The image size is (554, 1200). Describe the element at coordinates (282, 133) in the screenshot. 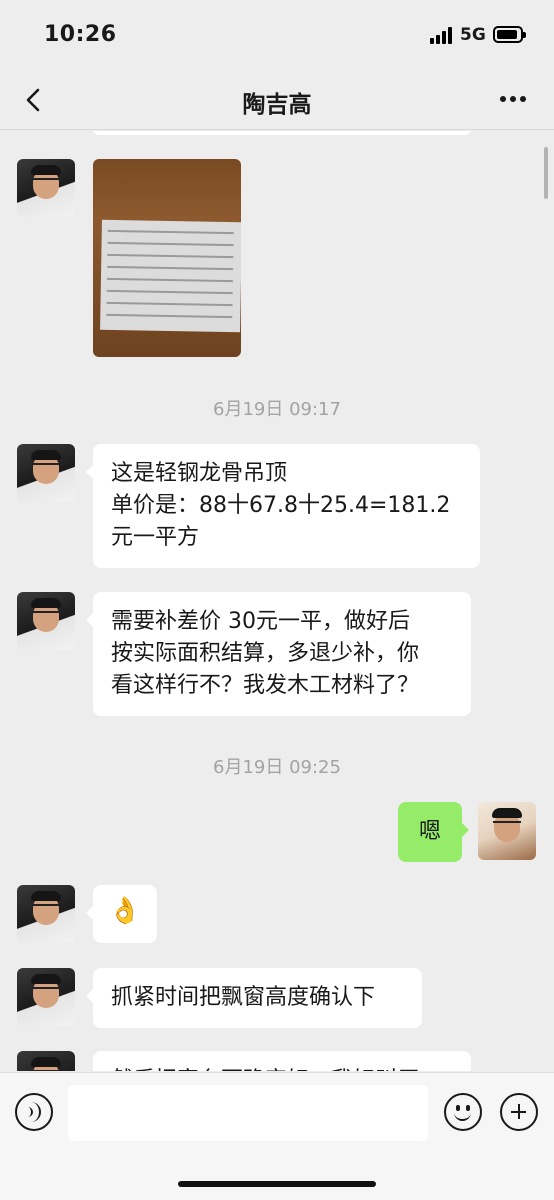

I see `previous-message-bubble` at that location.